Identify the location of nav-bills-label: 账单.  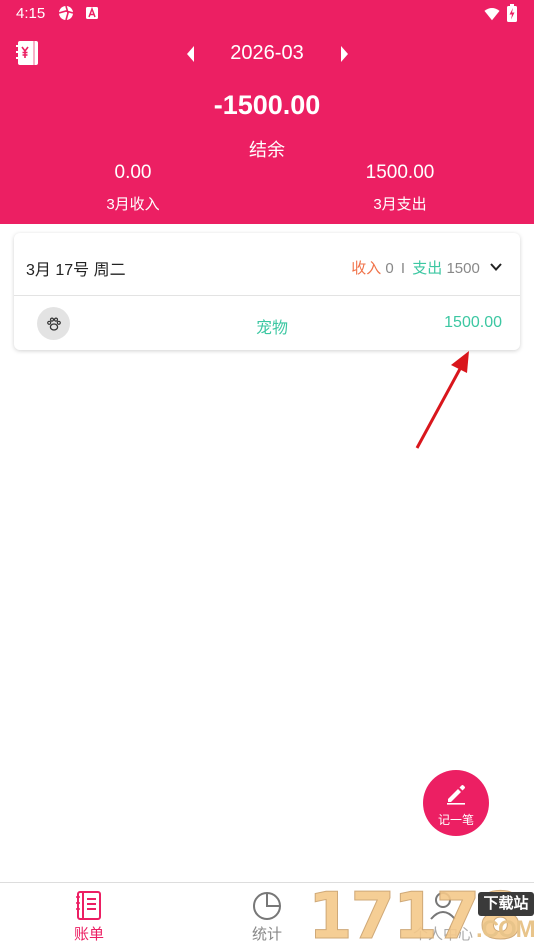
(88, 934).